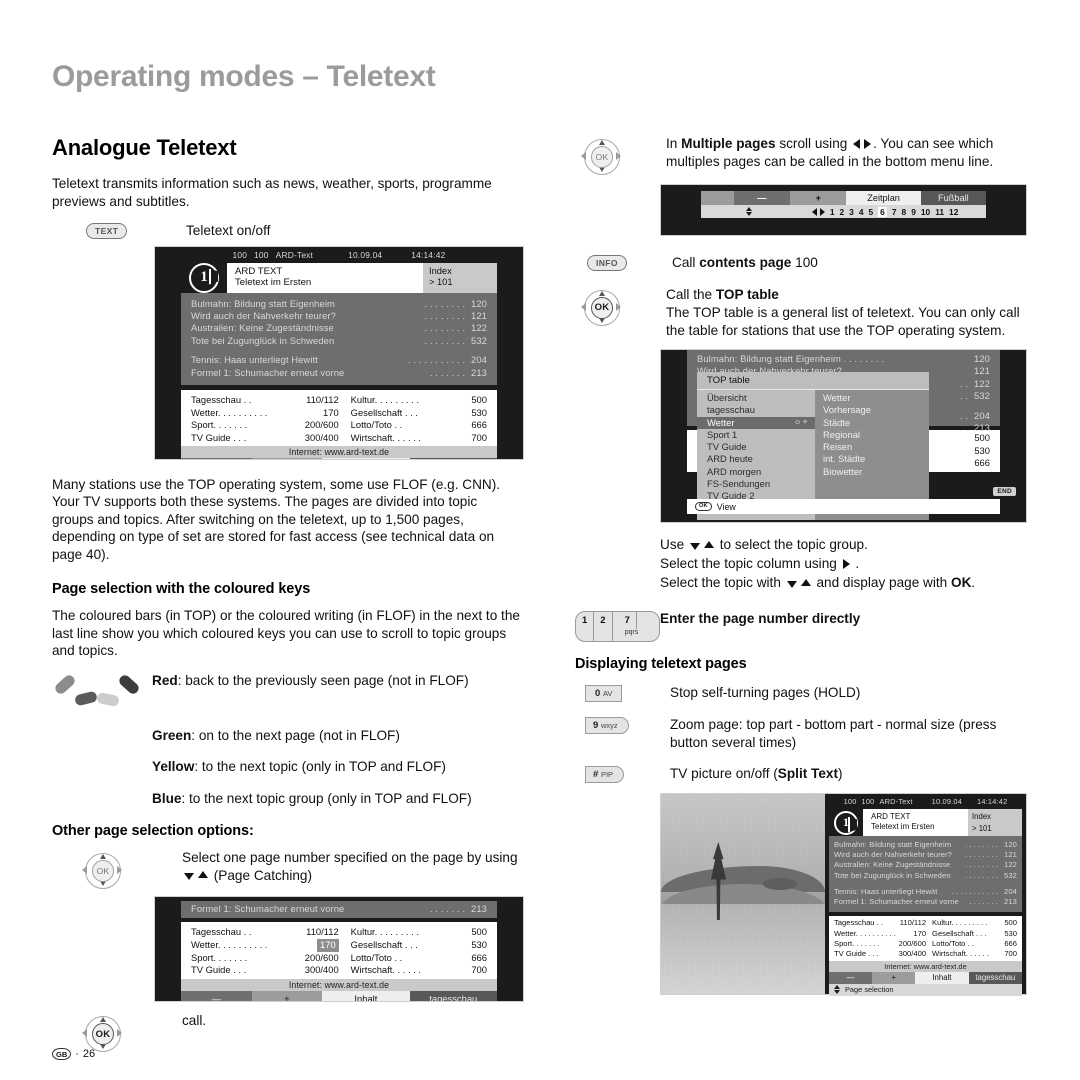 Image resolution: width=1080 pixels, height=1080 pixels. I want to click on number-keys-icon: 1 2 7 pqrs, so click(617, 626).